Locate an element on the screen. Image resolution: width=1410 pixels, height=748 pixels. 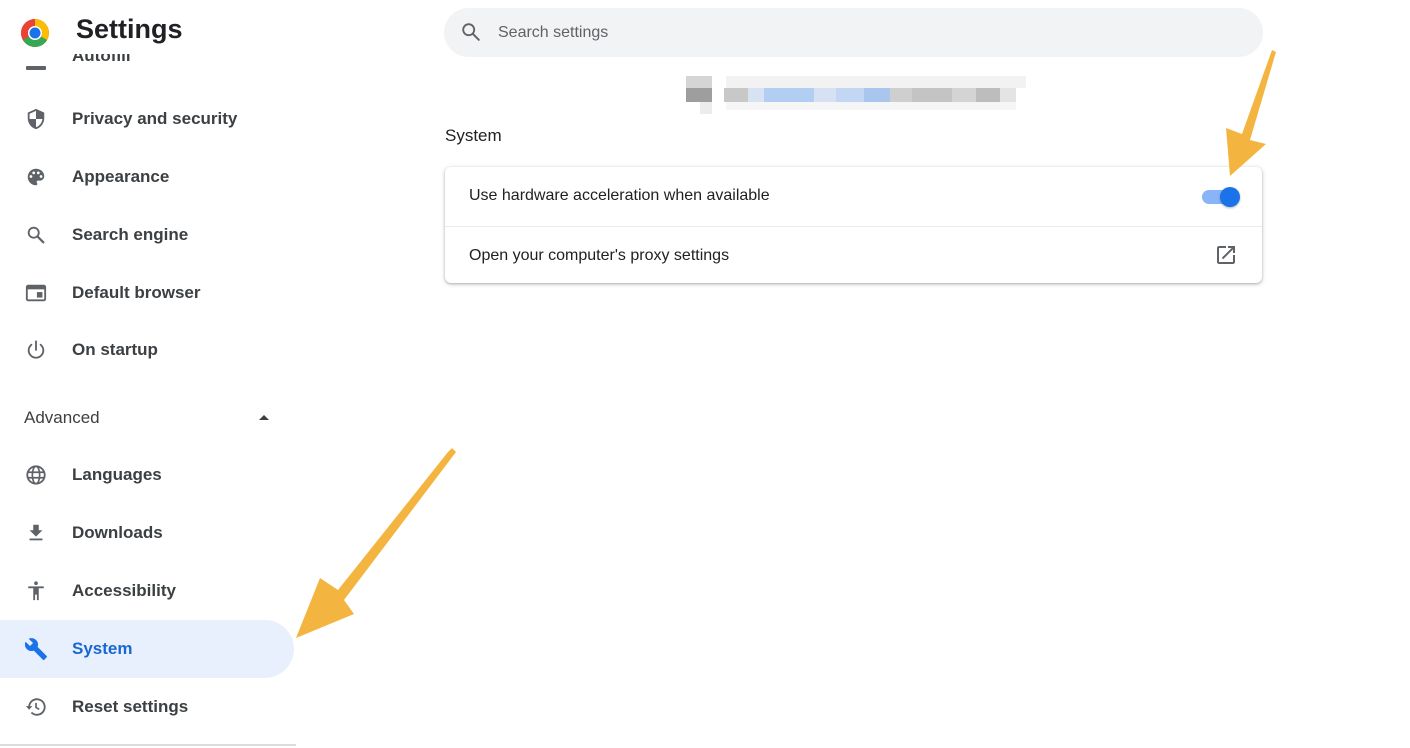
globe-icon is located at coordinates (36, 475).